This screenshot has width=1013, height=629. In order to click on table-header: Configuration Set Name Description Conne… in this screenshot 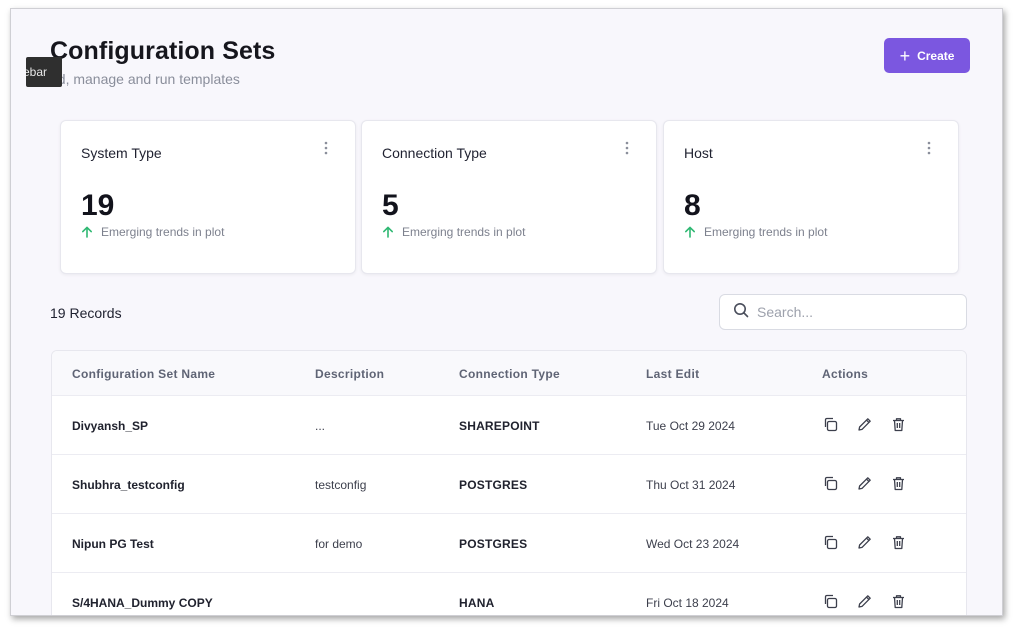, I will do `click(509, 373)`.